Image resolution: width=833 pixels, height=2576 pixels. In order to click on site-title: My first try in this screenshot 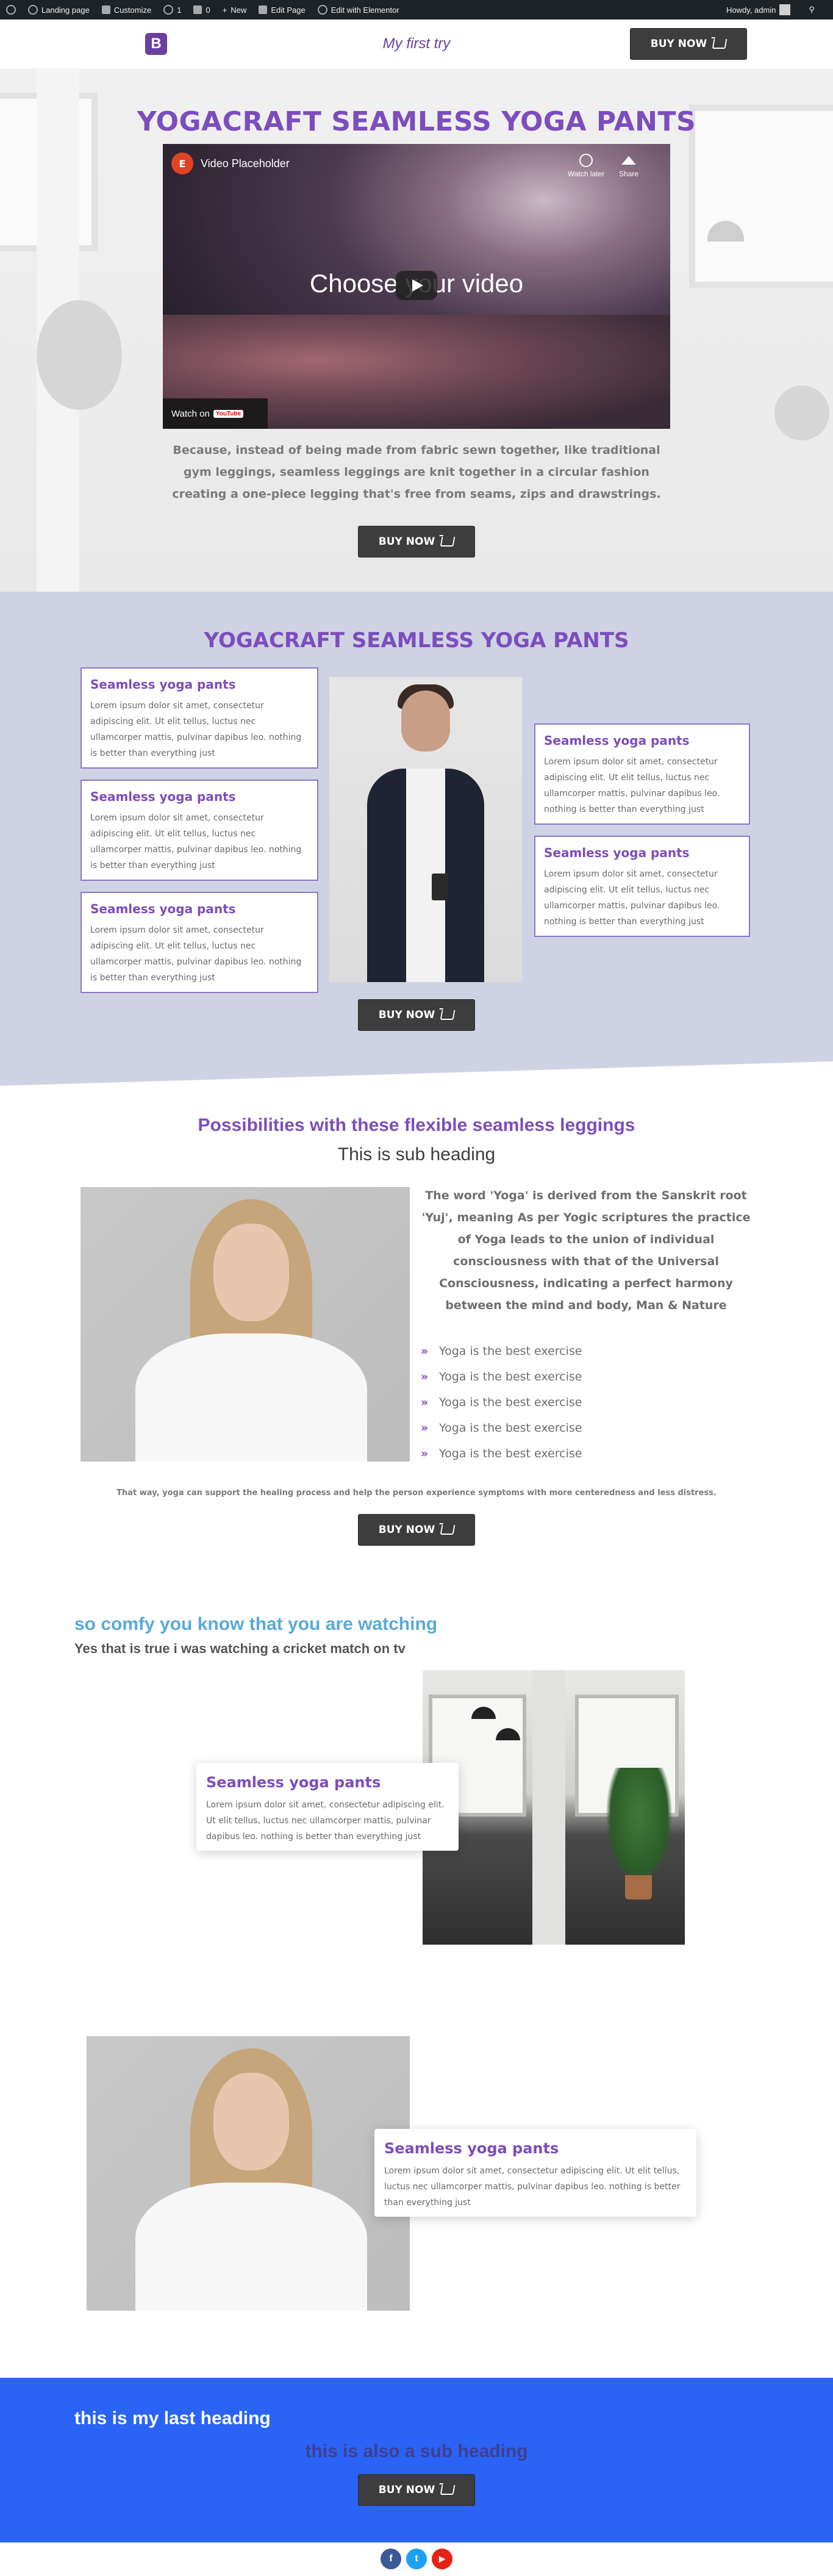, I will do `click(416, 44)`.